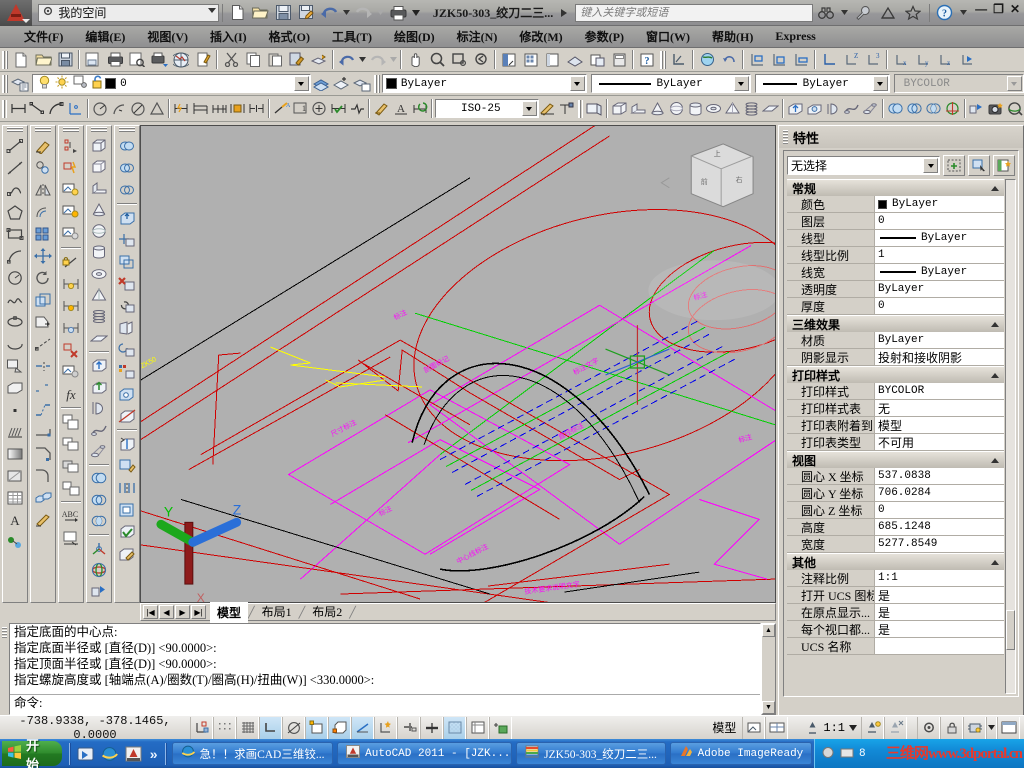  What do you see at coordinates (477, 36) in the screenshot?
I see `menu-dimension: 标注(N)` at bounding box center [477, 36].